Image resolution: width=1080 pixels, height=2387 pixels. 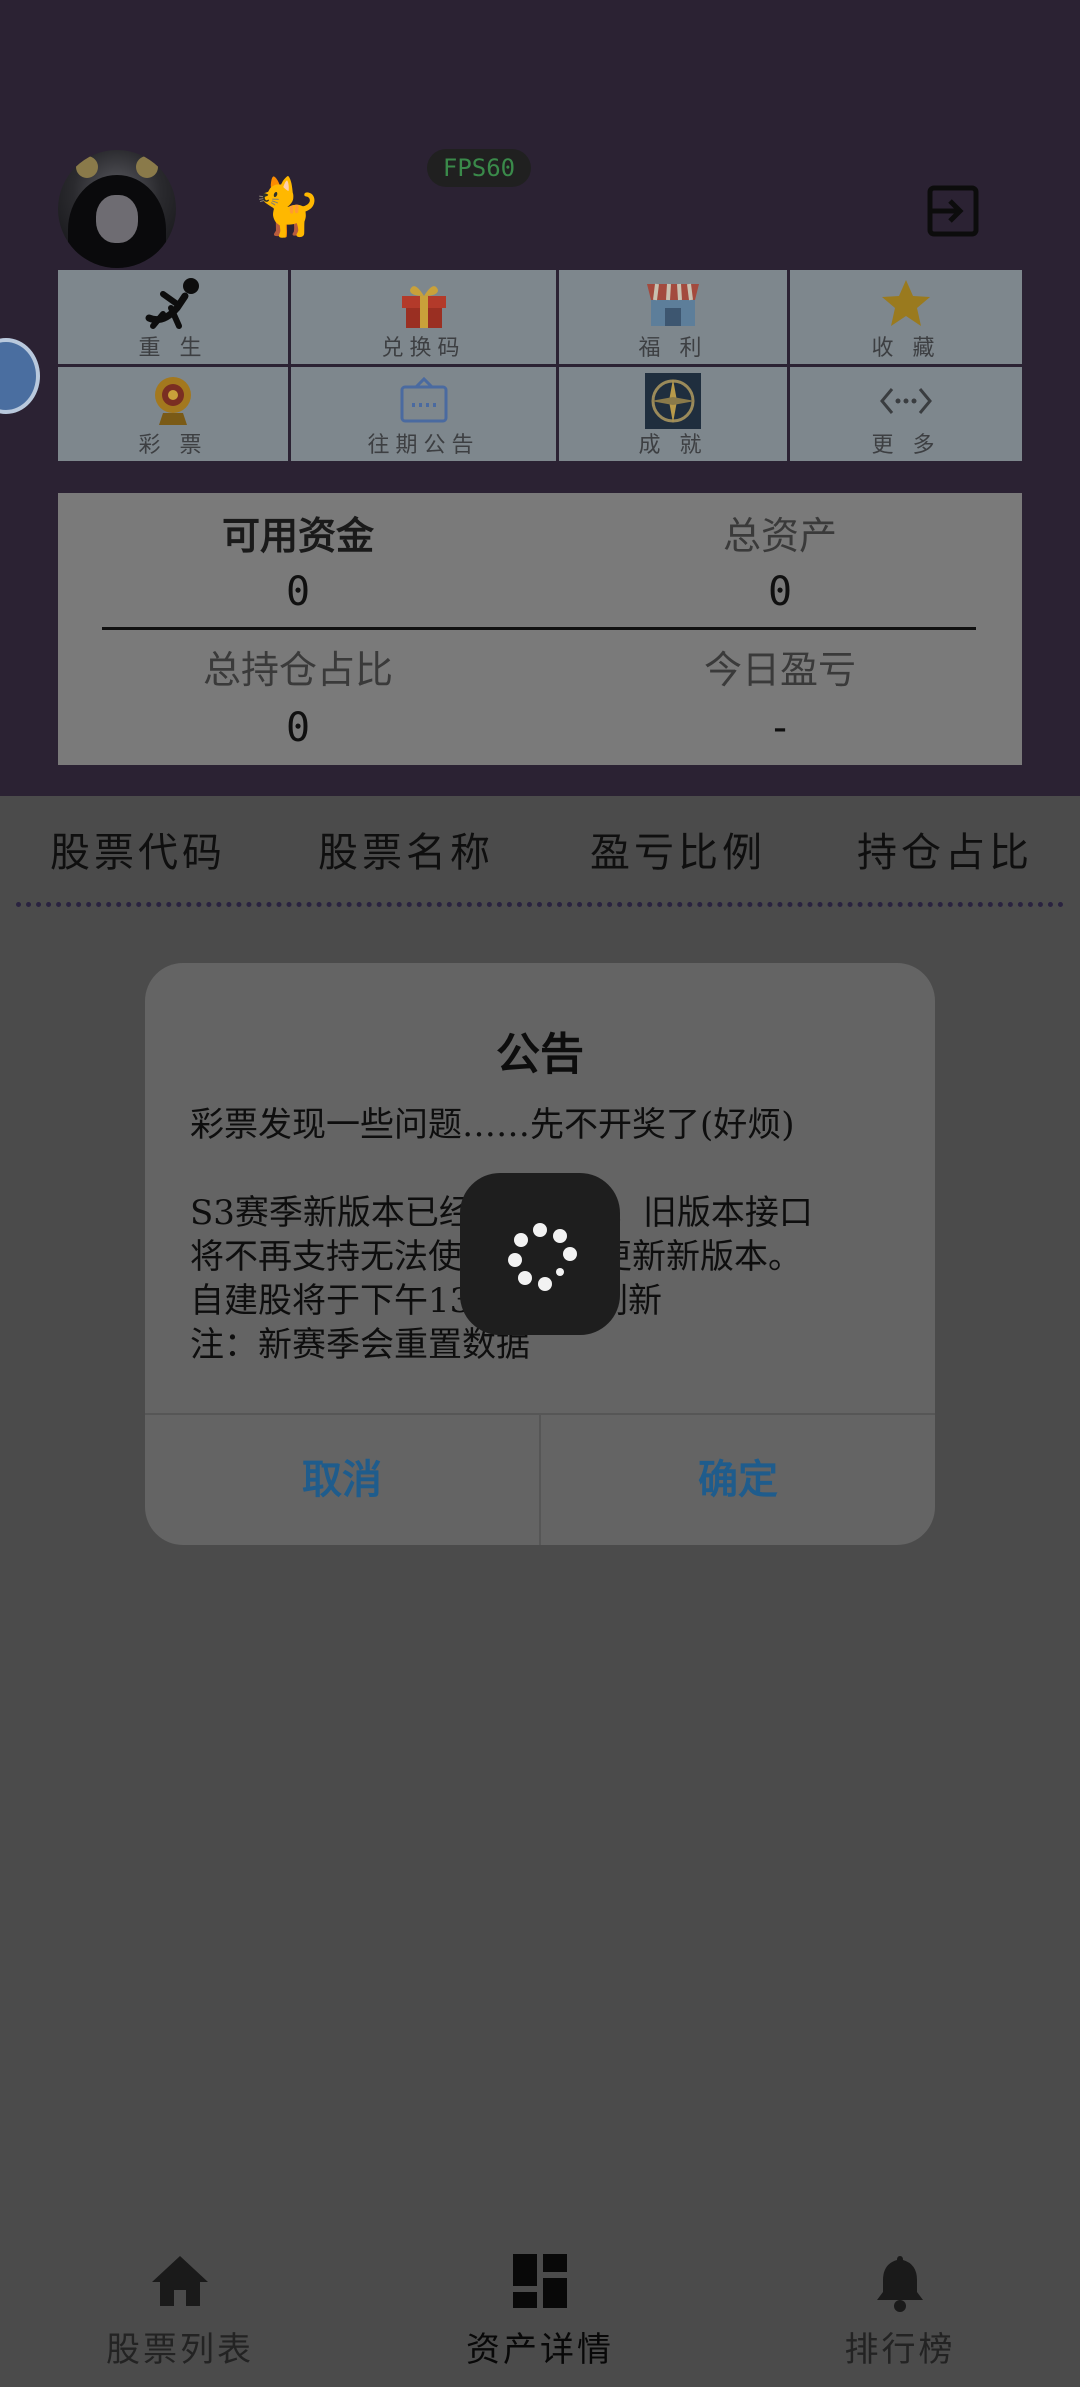 I want to click on stats-divider, so click(x=539, y=628).